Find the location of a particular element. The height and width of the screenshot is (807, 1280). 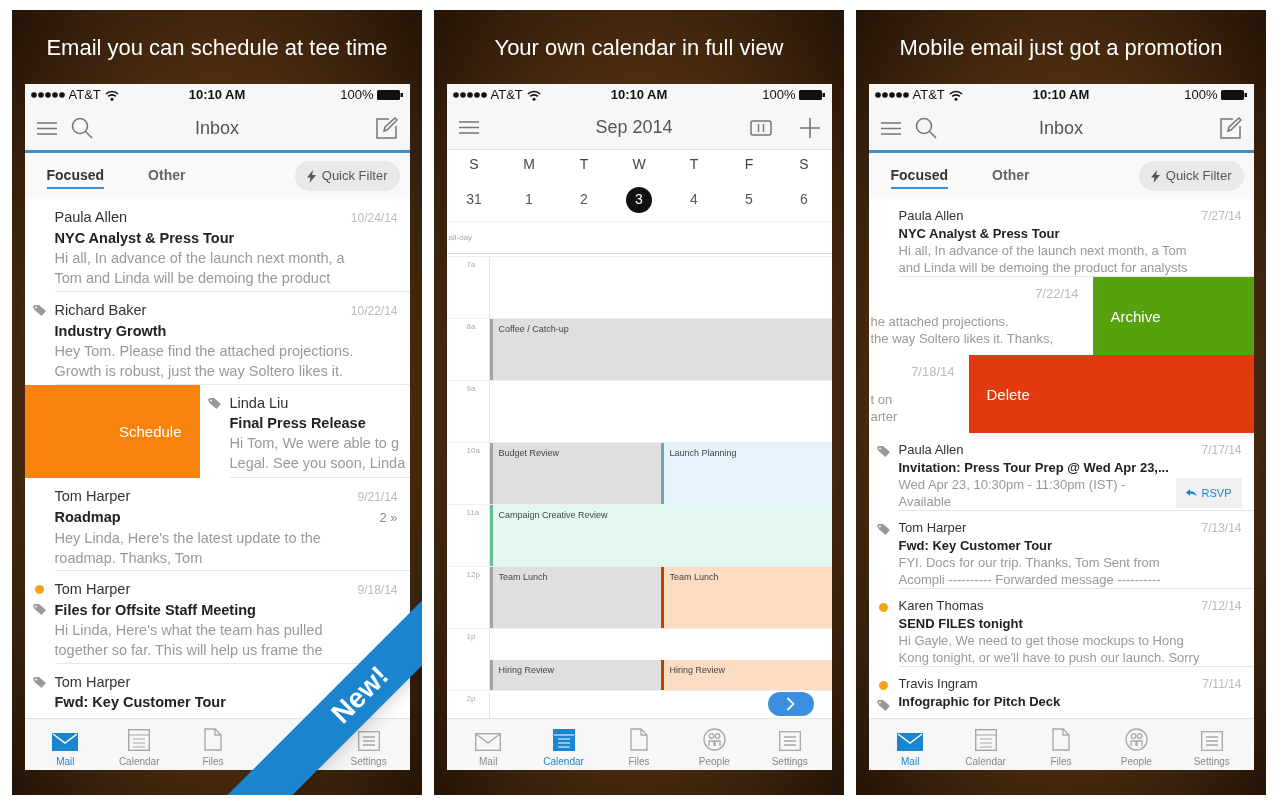

hour-label: 2p is located at coordinates (471, 699).